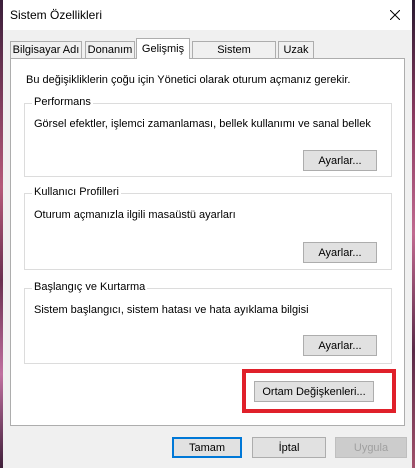  I want to click on cancel-button: İptal, so click(289, 447).